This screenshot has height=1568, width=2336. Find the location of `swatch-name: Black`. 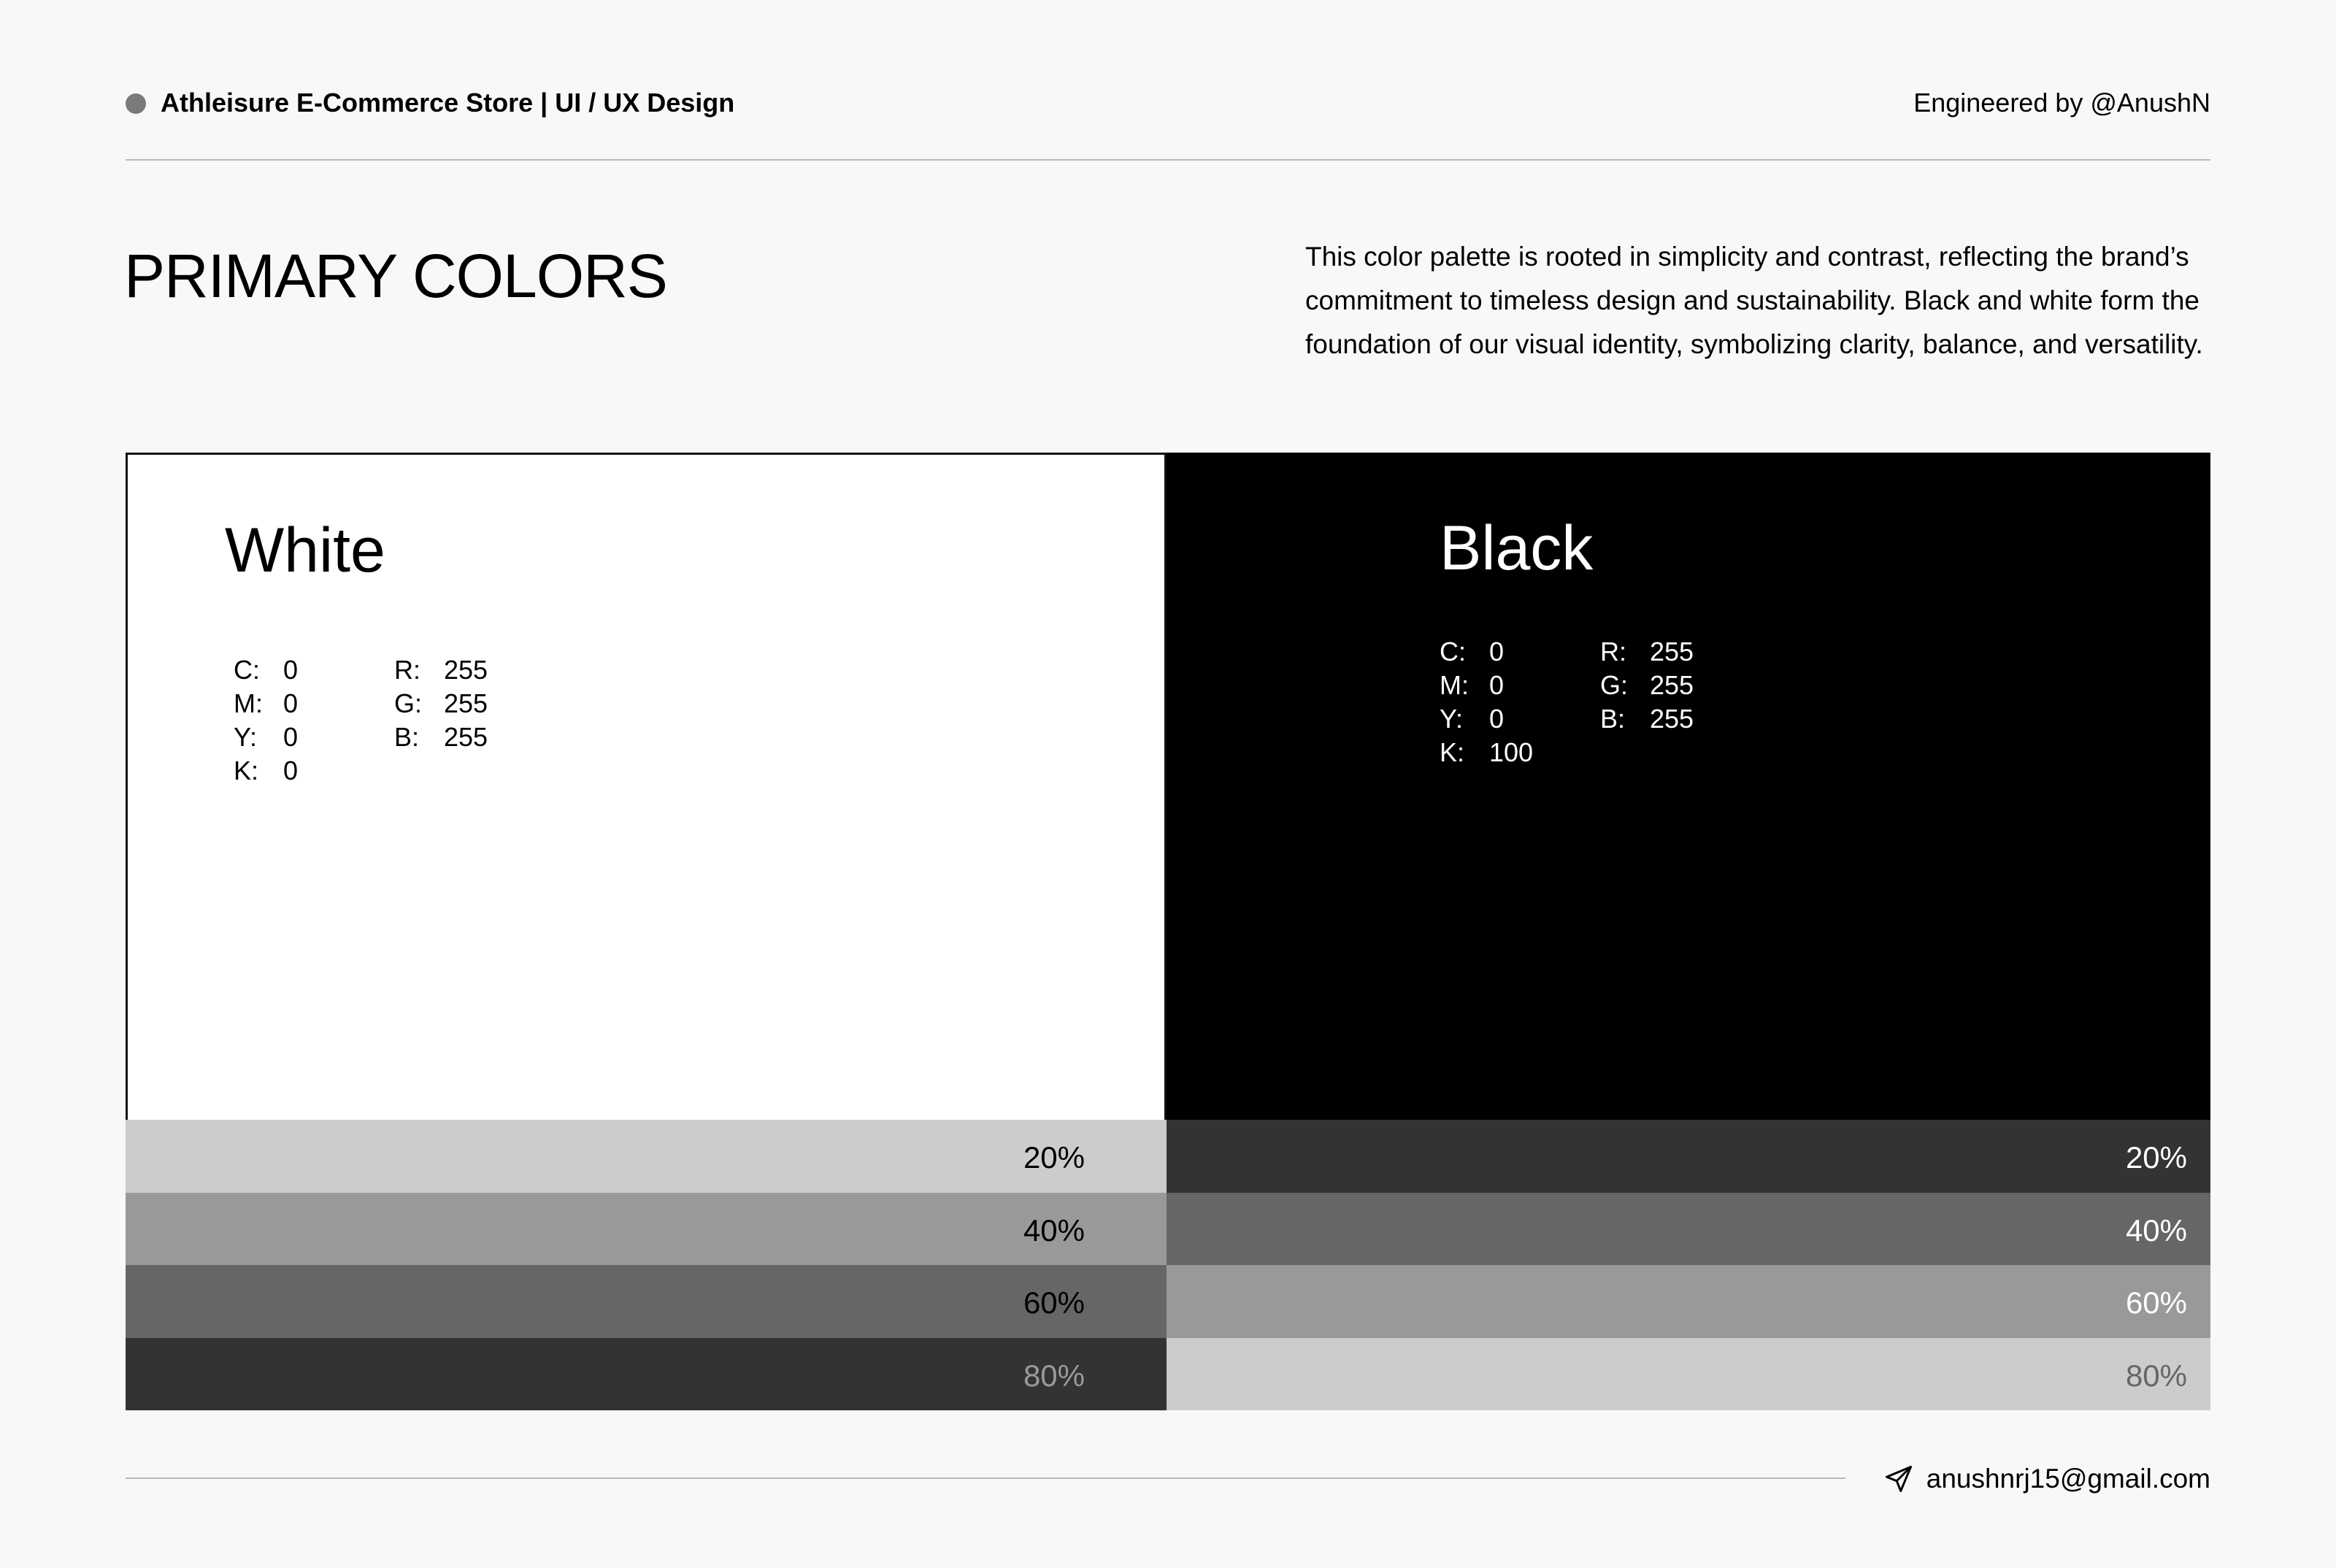

swatch-name: Black is located at coordinates (1517, 548).